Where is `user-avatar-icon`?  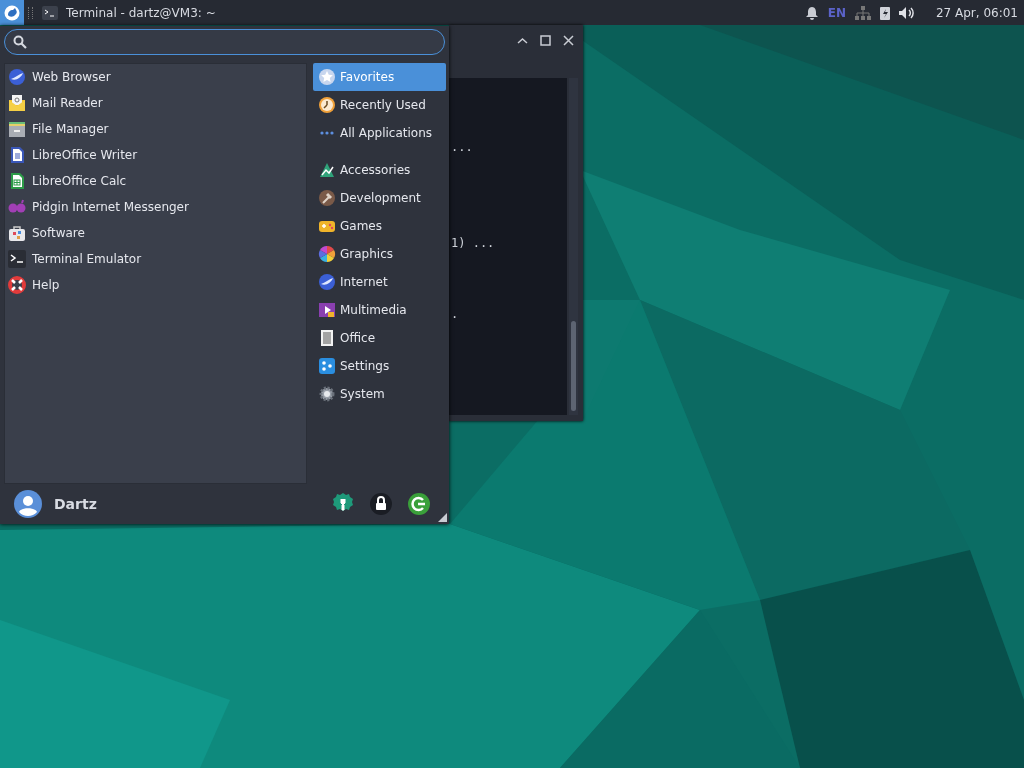
user-avatar-icon is located at coordinates (28, 504).